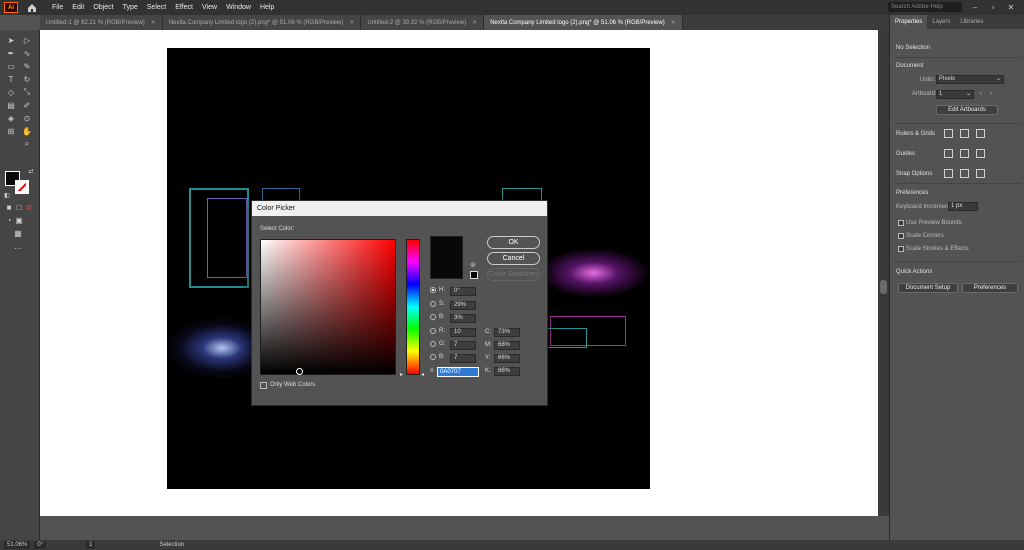 The image size is (1024, 550). What do you see at coordinates (463, 345) in the screenshot?
I see `g-input: 7` at bounding box center [463, 345].